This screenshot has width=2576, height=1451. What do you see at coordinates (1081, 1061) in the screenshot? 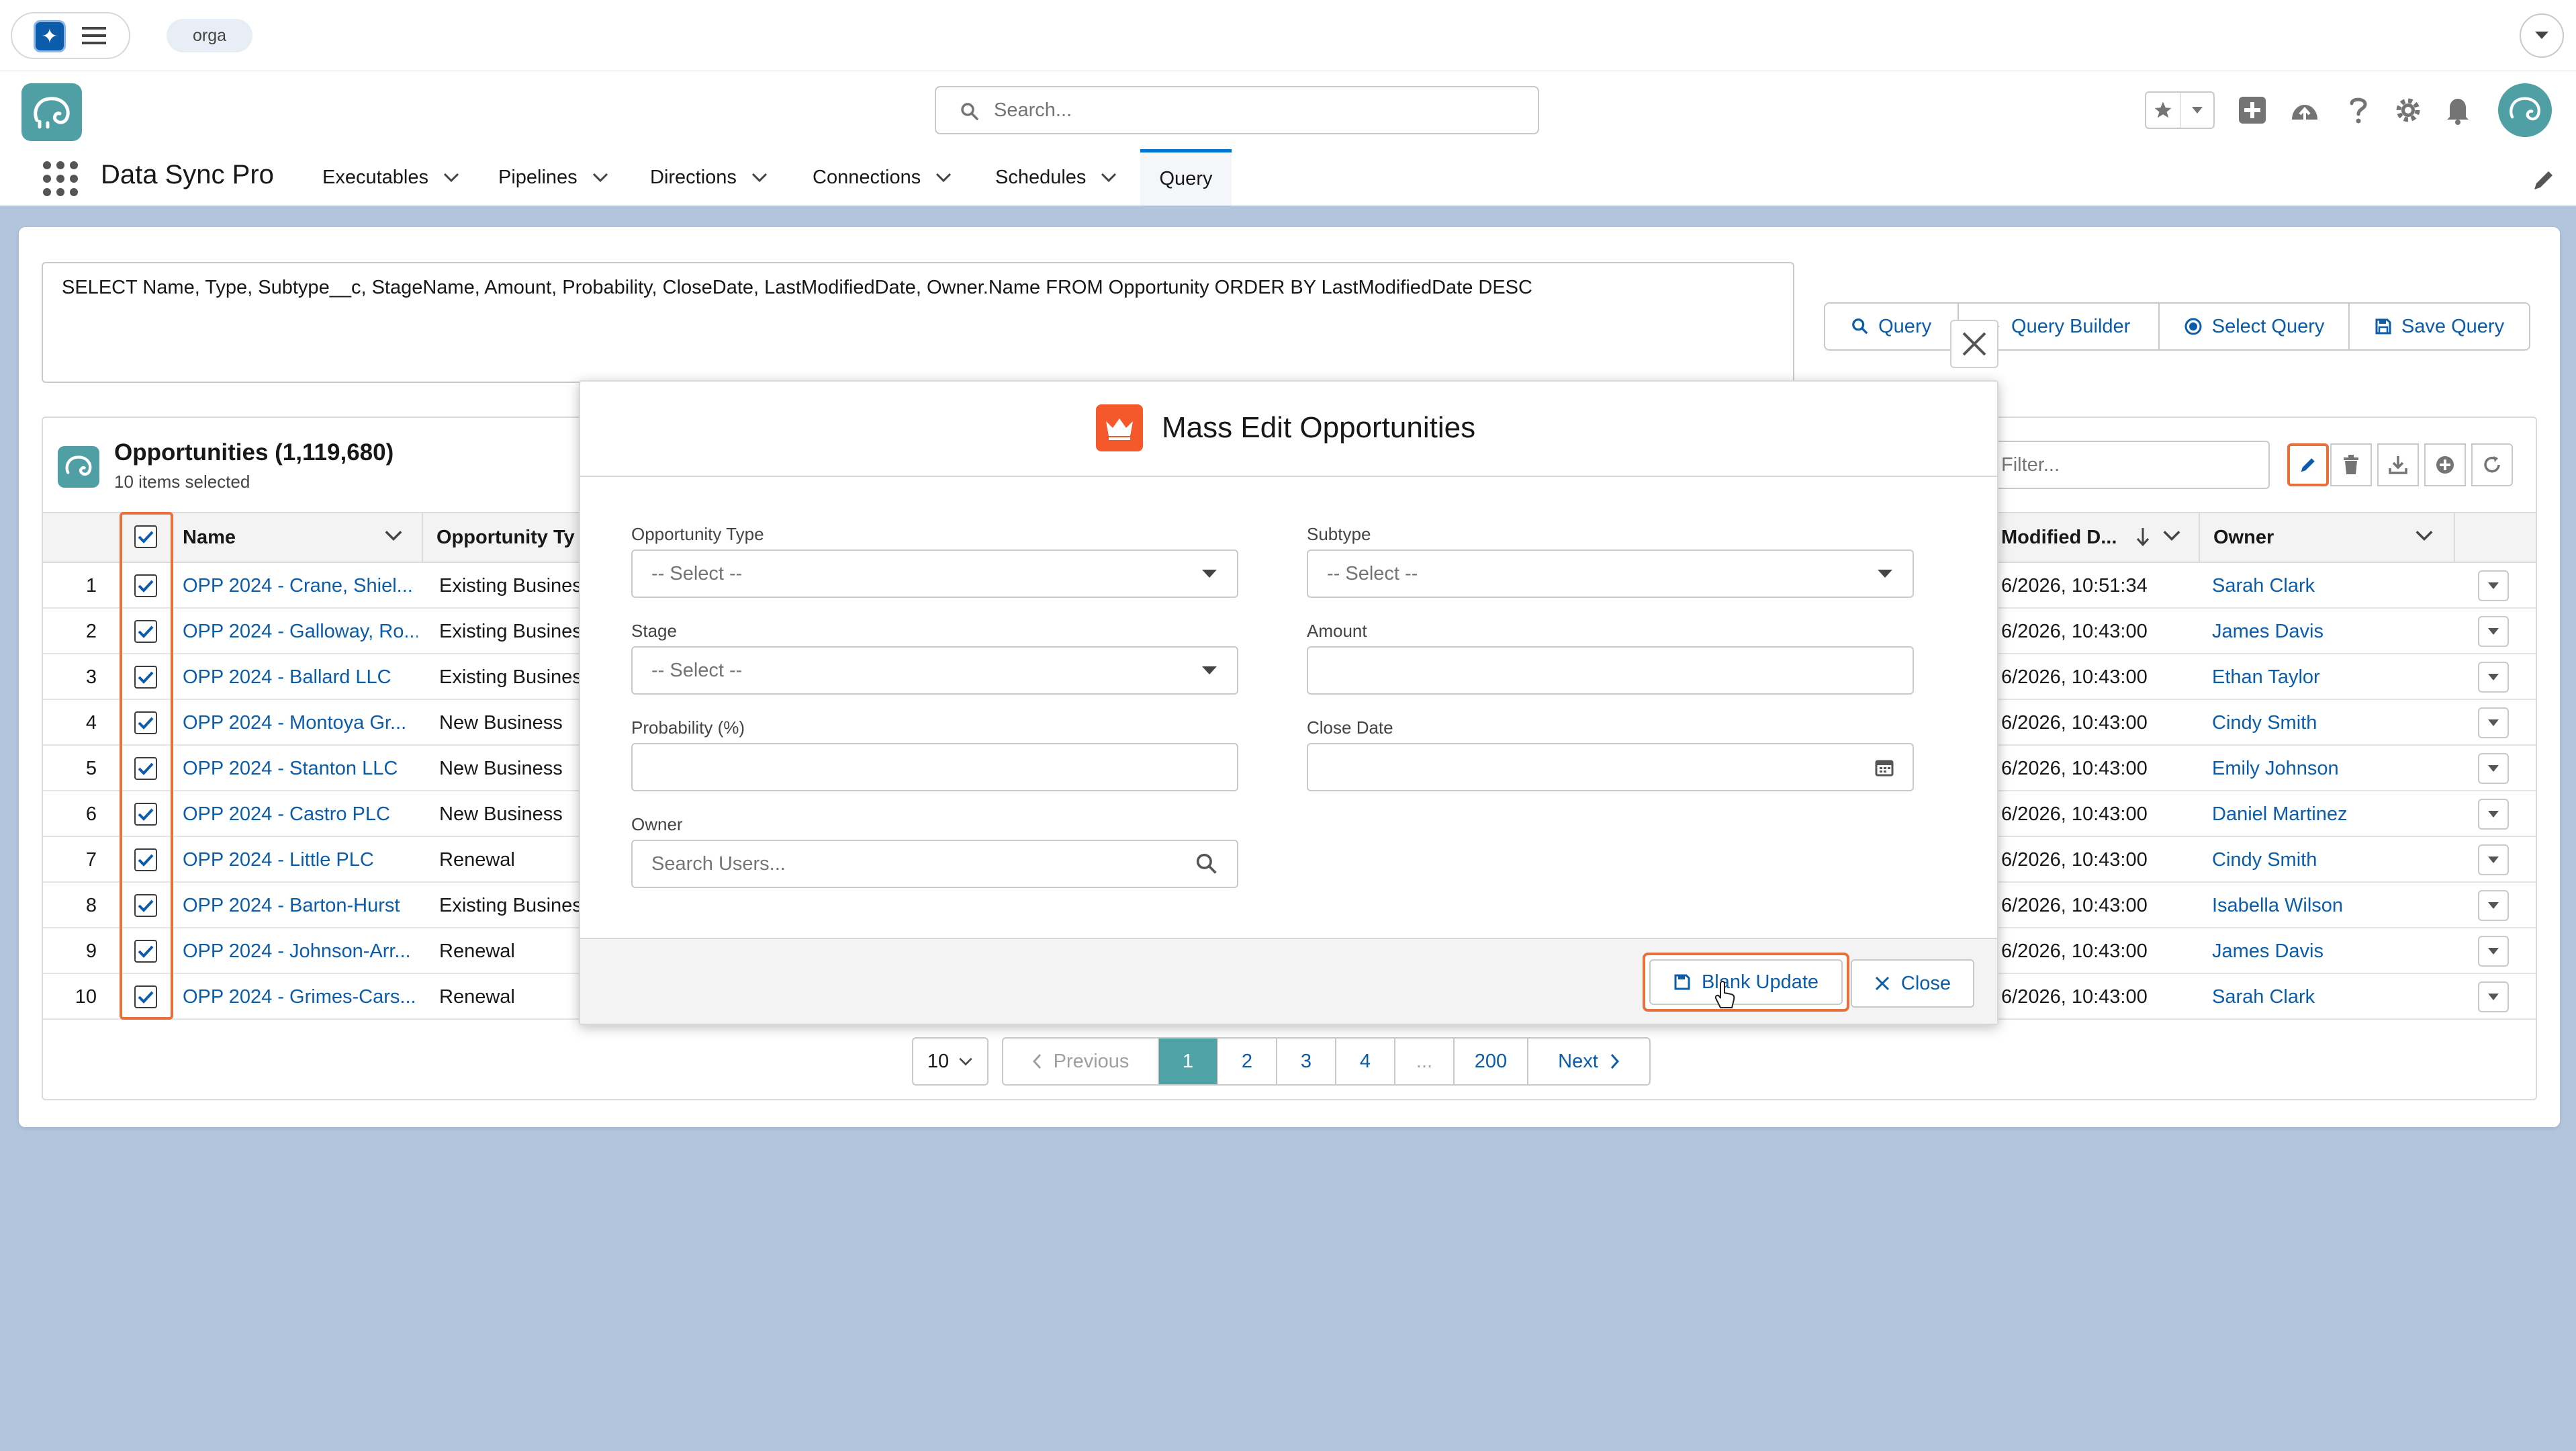
I see `previous-page-button: Previous` at bounding box center [1081, 1061].